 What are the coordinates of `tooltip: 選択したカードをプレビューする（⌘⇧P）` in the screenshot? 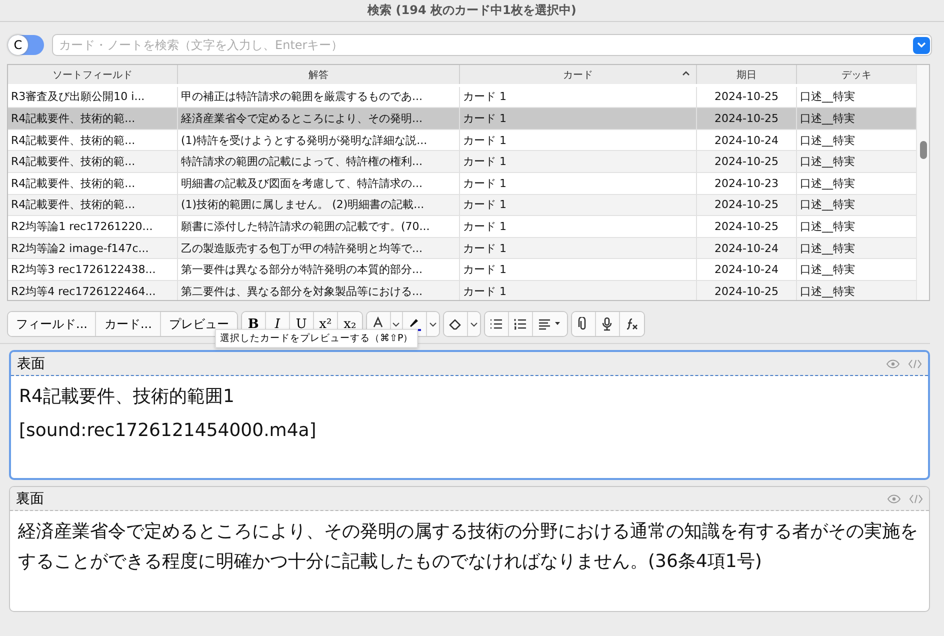 It's located at (316, 338).